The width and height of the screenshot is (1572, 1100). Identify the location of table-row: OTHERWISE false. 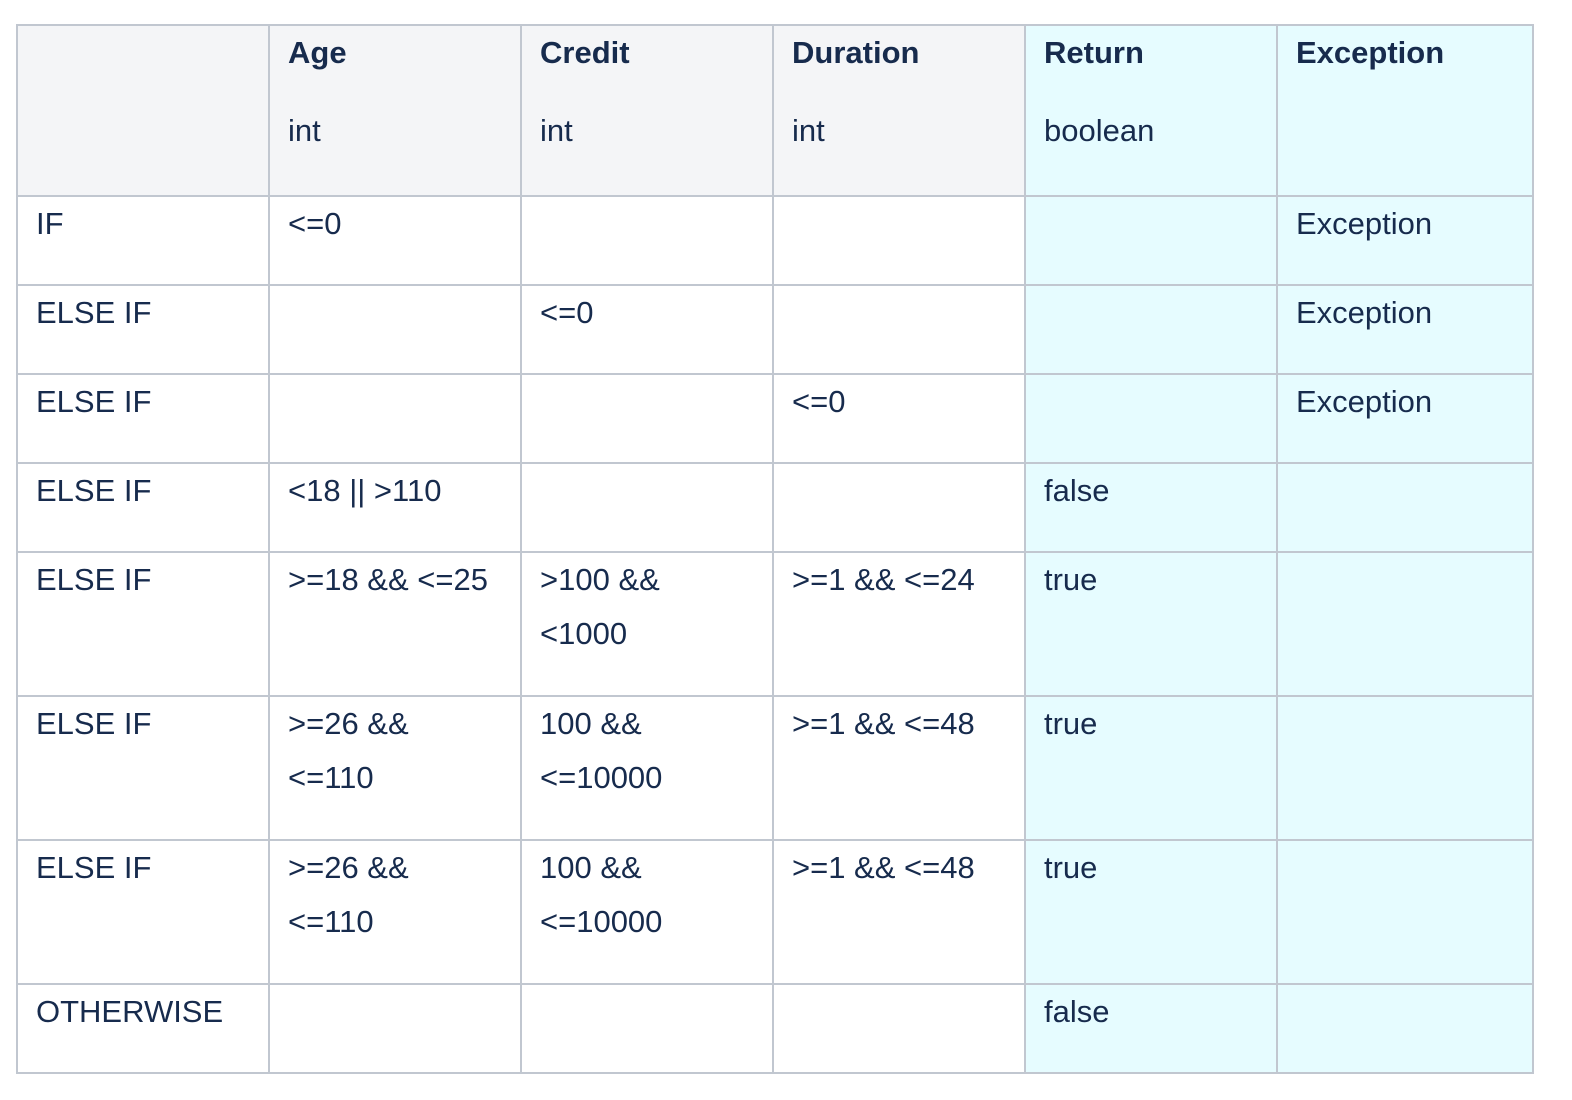
(775, 1028).